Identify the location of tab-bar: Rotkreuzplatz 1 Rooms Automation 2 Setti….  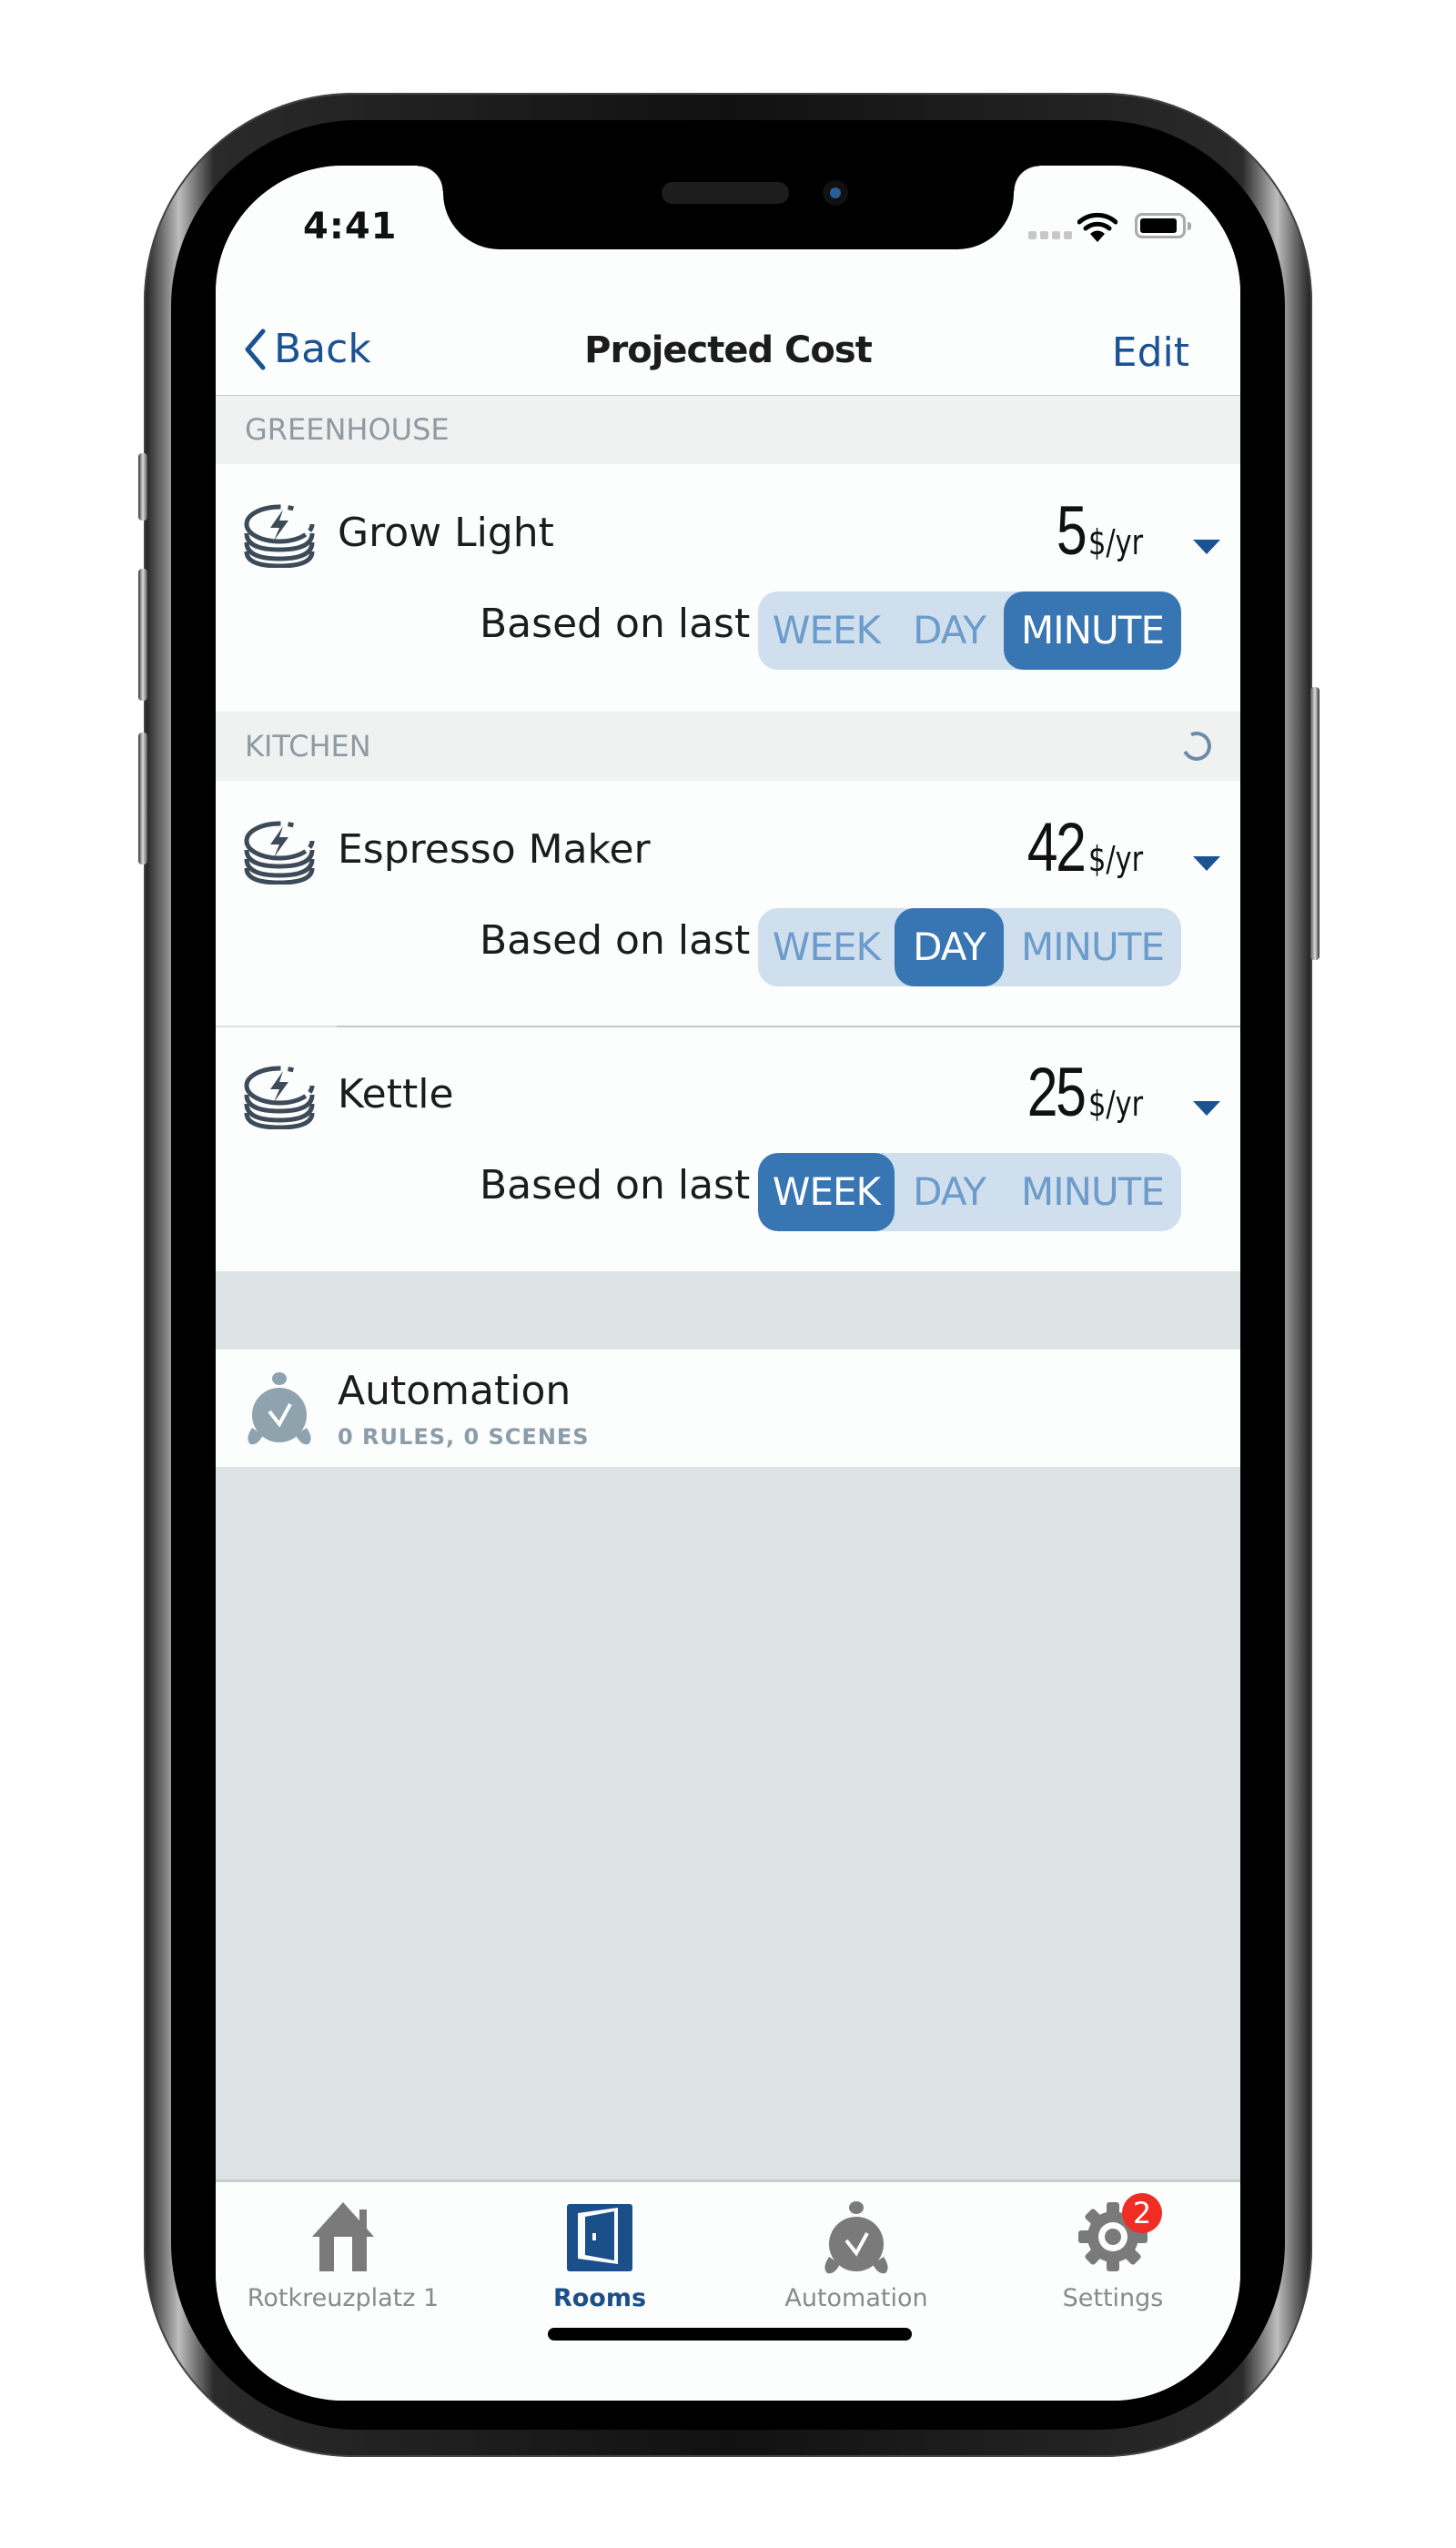
(728, 2290).